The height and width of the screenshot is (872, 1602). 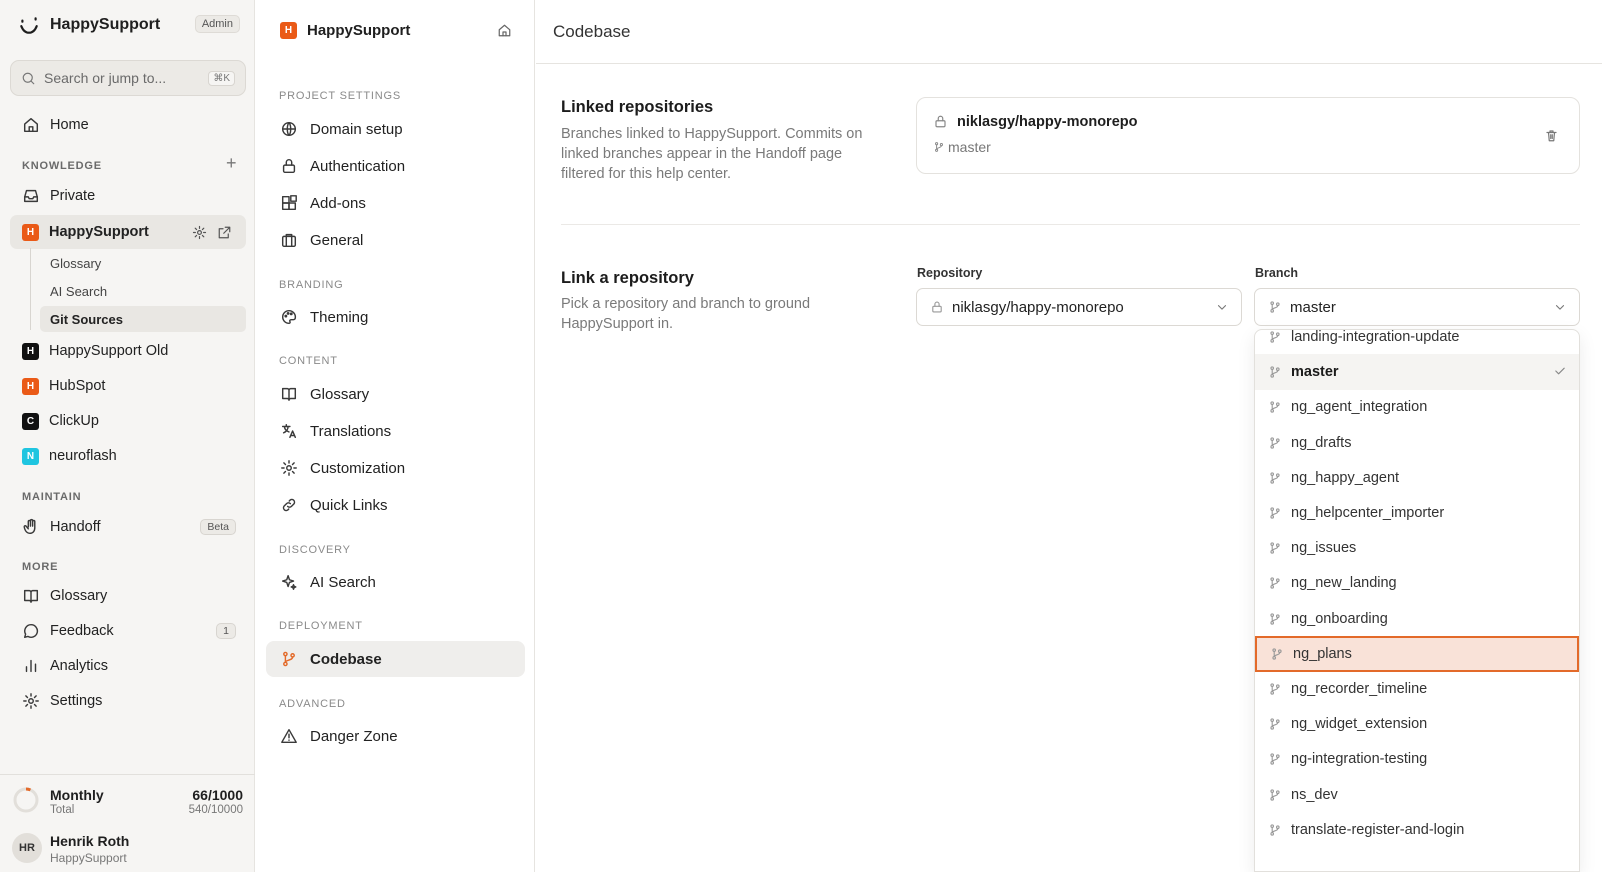 What do you see at coordinates (105, 24) in the screenshot?
I see `brand-name: HappySupport` at bounding box center [105, 24].